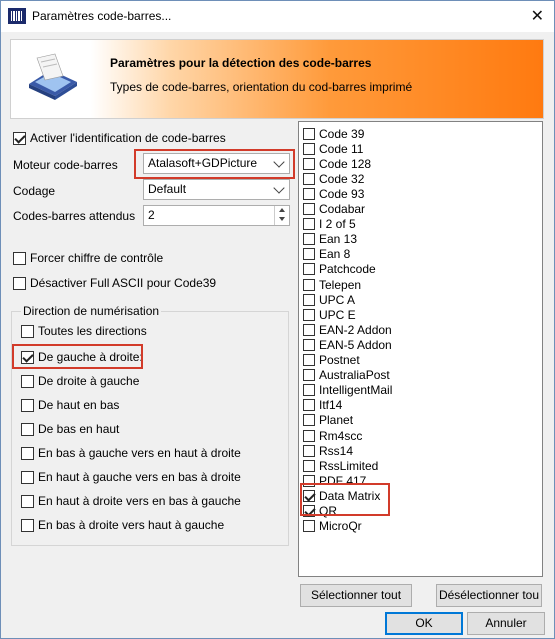  Describe the element at coordinates (333, 178) in the screenshot. I see `barcode-type-item: Code 32` at that location.